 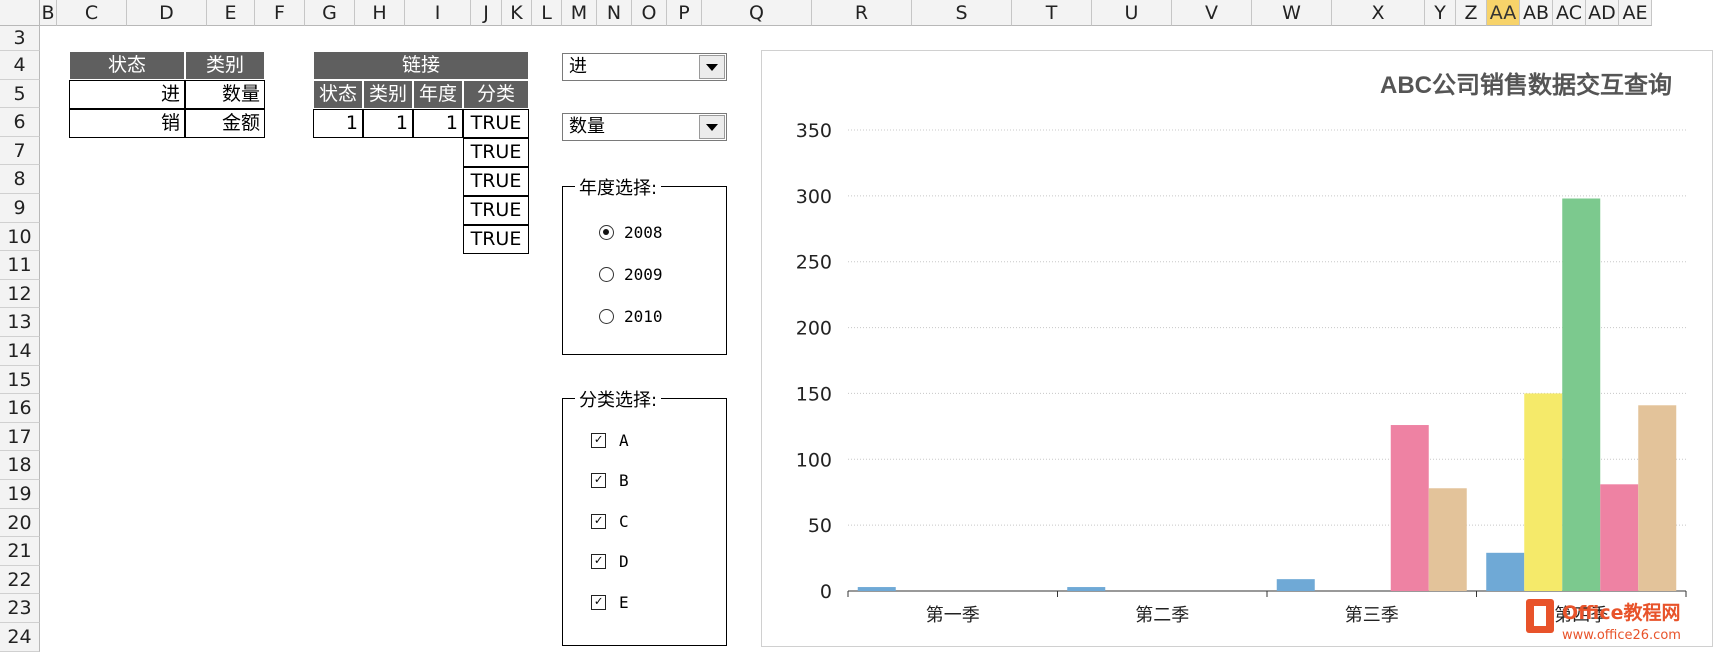 What do you see at coordinates (1503, 13) in the screenshot?
I see `column-header: AA` at bounding box center [1503, 13].